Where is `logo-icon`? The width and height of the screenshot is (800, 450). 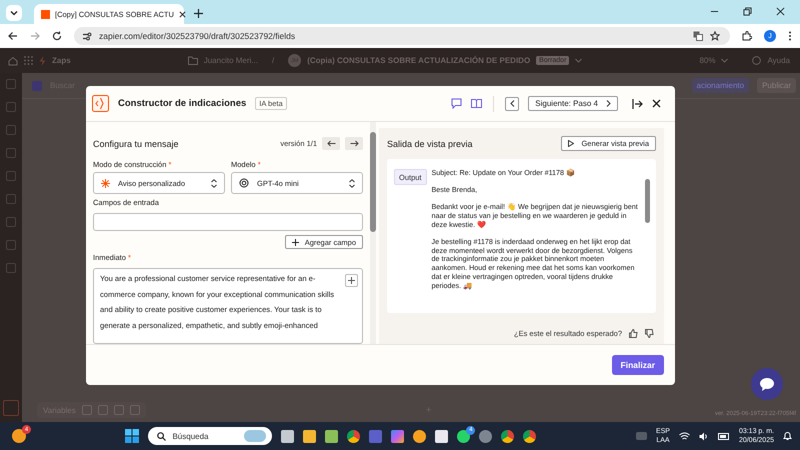 logo-icon is located at coordinates (100, 103).